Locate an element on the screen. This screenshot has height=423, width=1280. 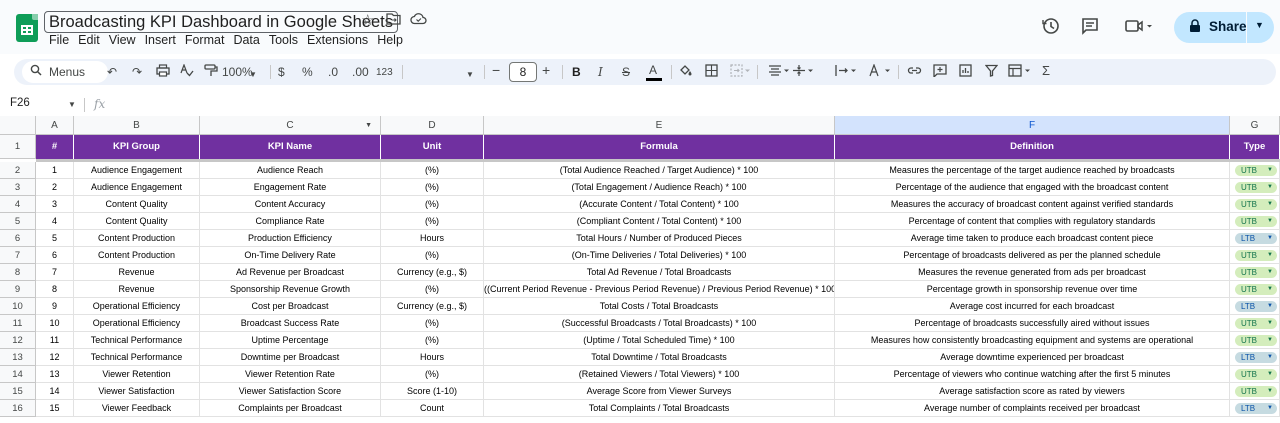
cell-number: 12 is located at coordinates (55, 357).